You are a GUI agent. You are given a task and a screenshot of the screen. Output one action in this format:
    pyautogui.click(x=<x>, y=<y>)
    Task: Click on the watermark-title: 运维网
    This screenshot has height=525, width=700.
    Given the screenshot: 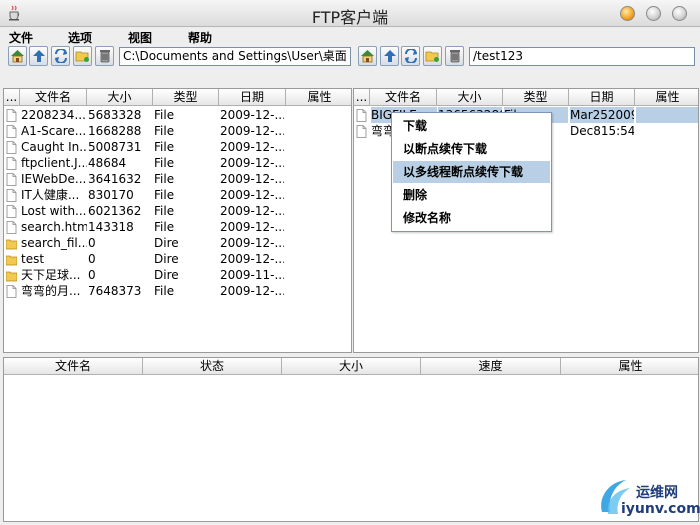 What is the action you would take?
    pyautogui.click(x=657, y=493)
    